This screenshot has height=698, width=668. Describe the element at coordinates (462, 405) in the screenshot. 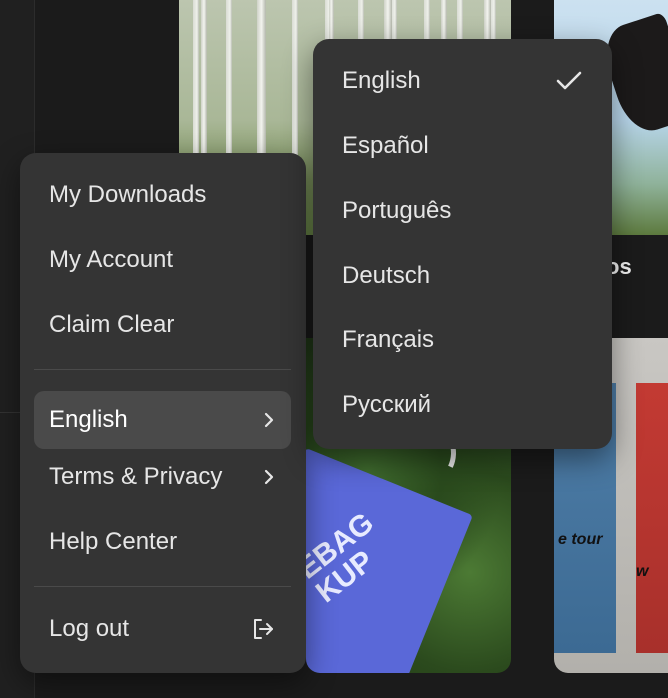

I see `language-option-russian: Русский` at that location.